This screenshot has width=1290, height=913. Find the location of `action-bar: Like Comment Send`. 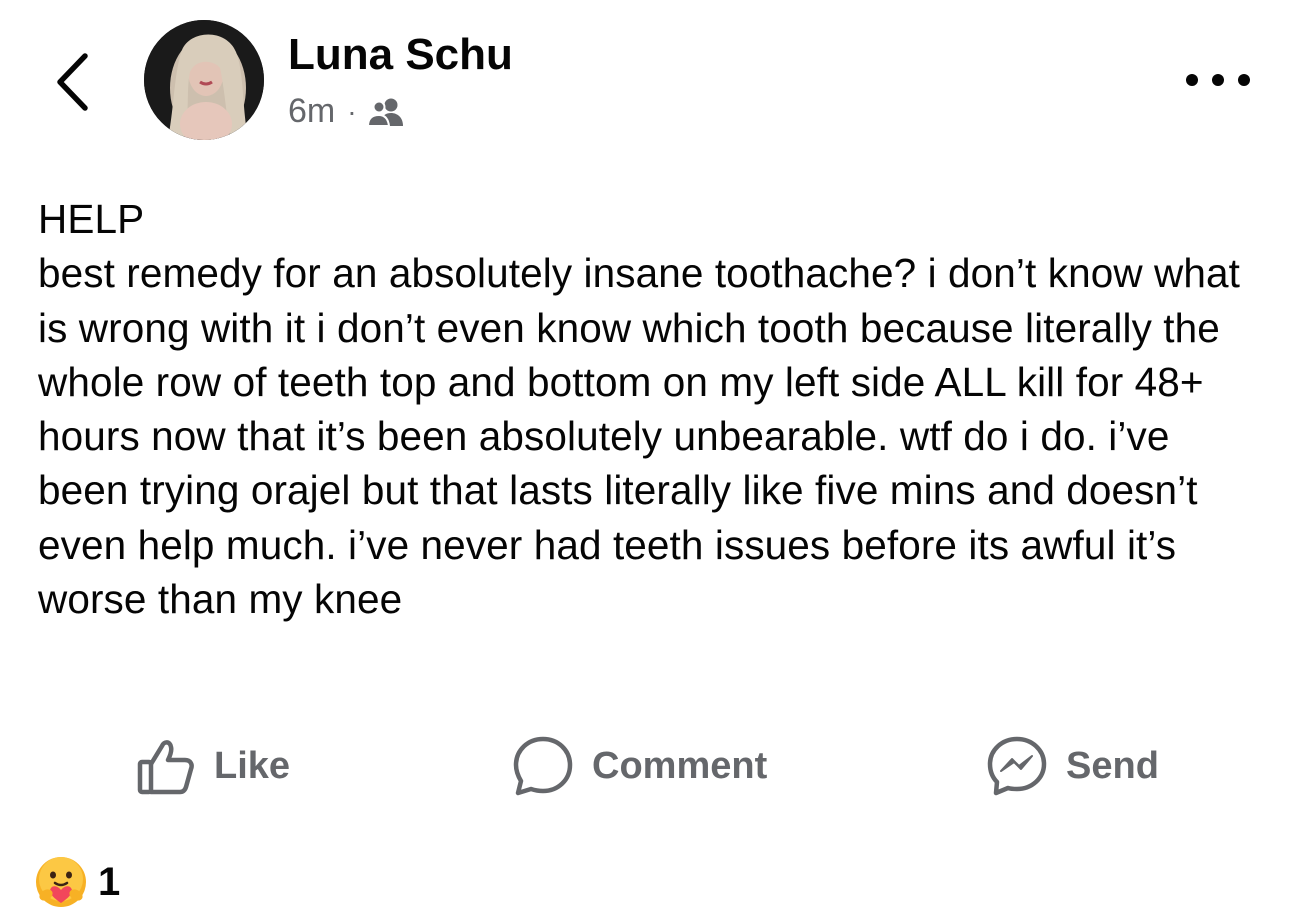

action-bar: Like Comment Send is located at coordinates (645, 766).